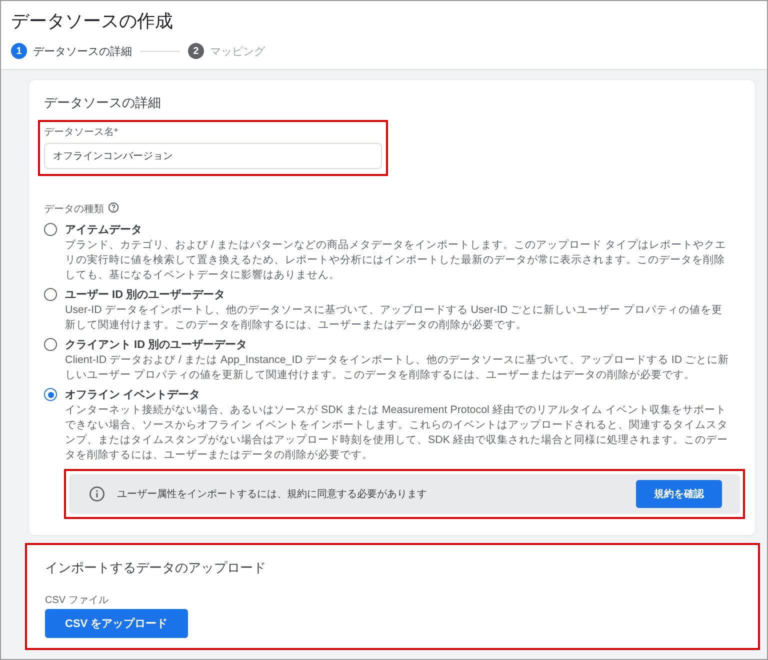 This screenshot has width=768, height=660. Describe the element at coordinates (104, 230) in the screenshot. I see `option-label: アイテムデータ` at that location.